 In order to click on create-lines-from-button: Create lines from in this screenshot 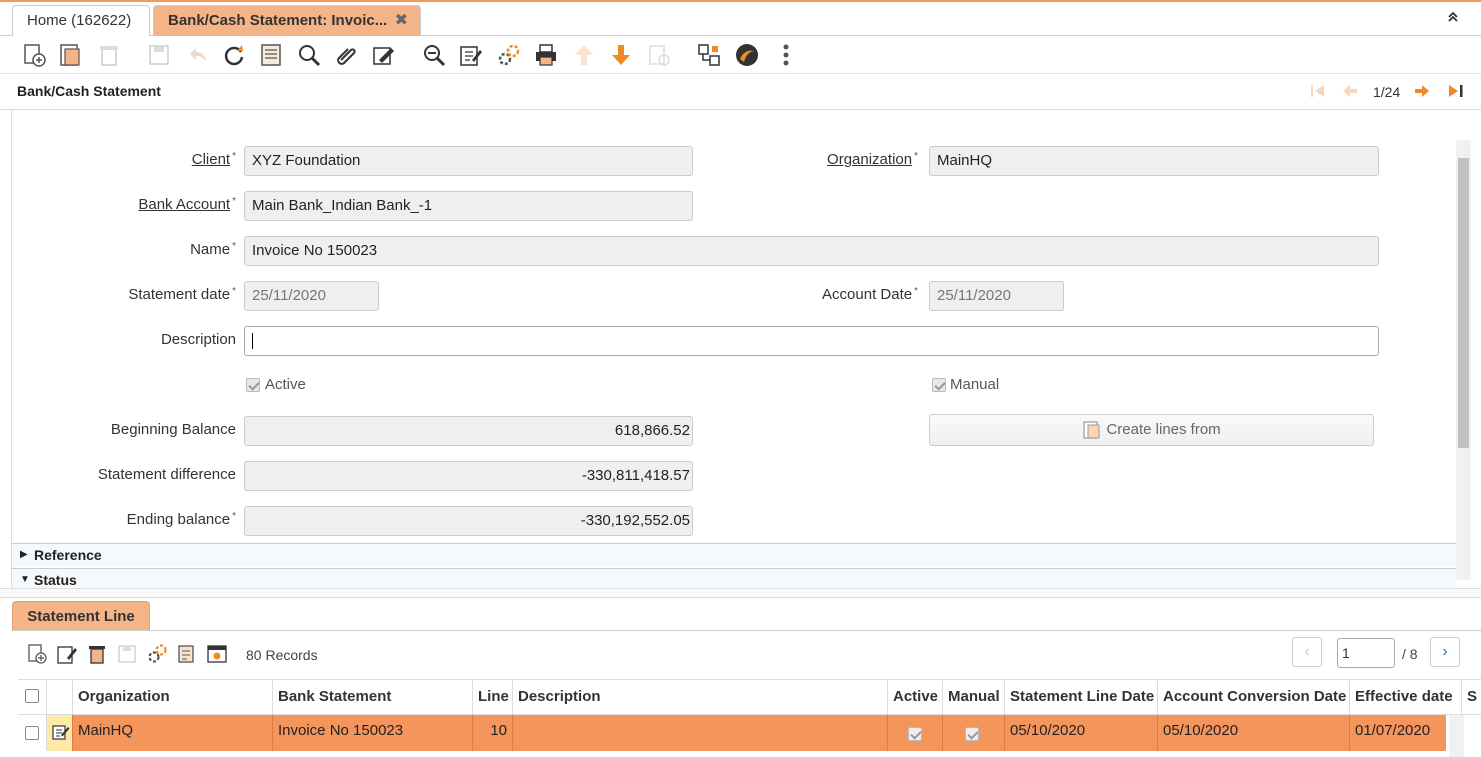, I will do `click(1151, 430)`.